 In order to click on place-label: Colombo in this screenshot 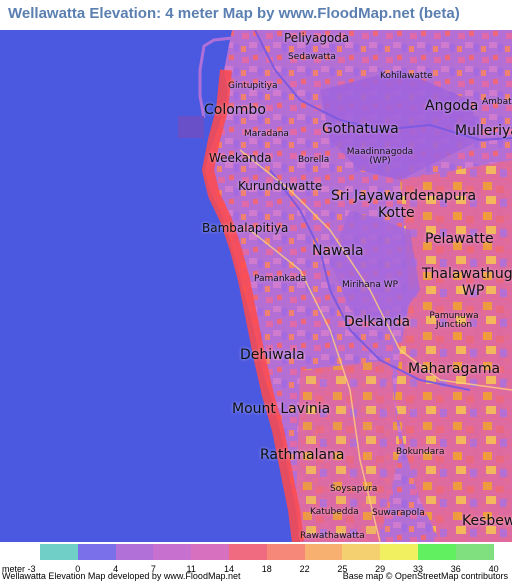, I will do `click(235, 110)`.